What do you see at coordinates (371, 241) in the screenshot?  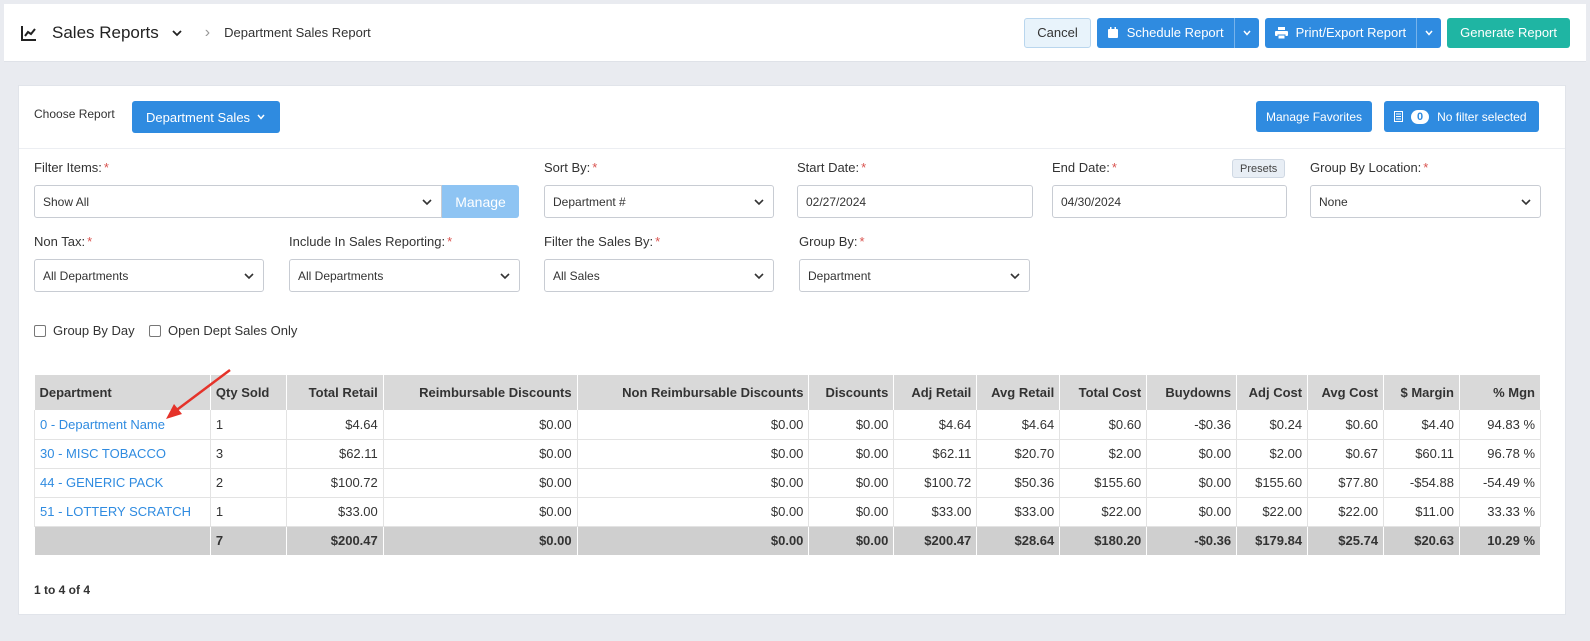 I see `include-in-sales-label: Include In Sales Reporting: *` at bounding box center [371, 241].